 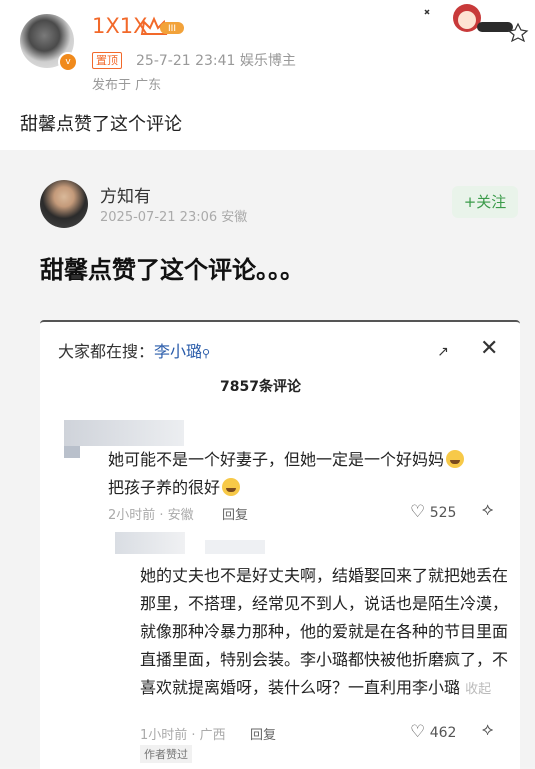 I want to click on author-liked-badge: 作者赞过, so click(x=166, y=754).